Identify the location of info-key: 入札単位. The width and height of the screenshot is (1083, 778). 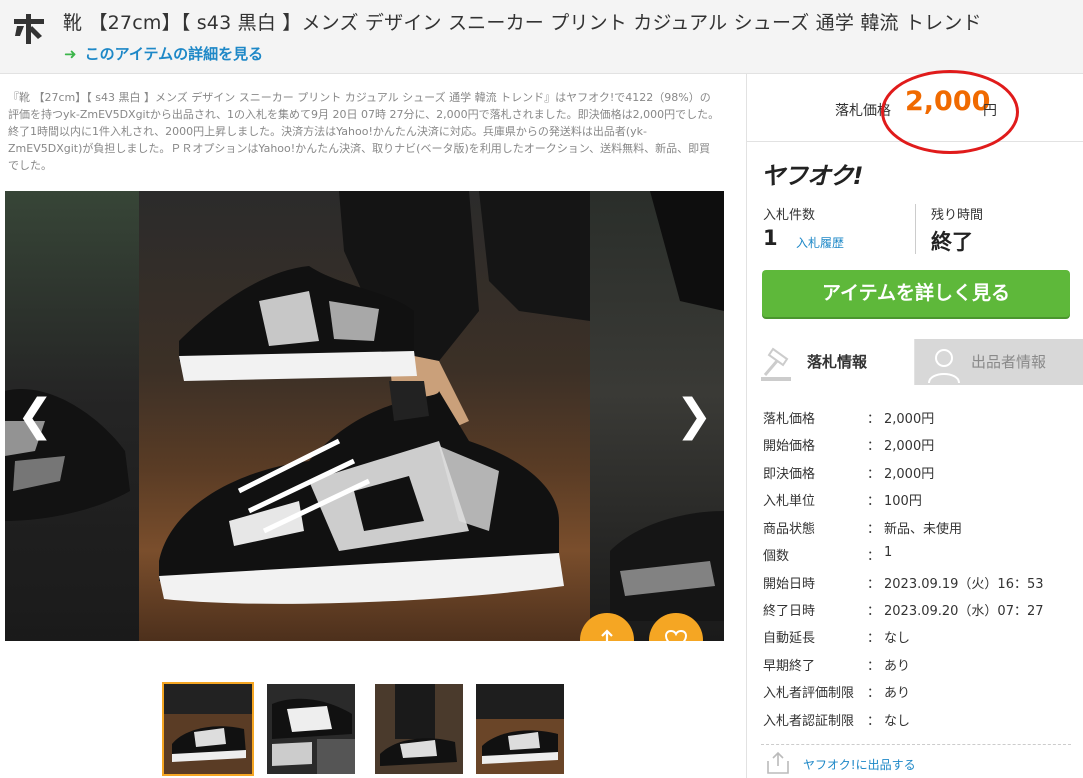
(789, 501).